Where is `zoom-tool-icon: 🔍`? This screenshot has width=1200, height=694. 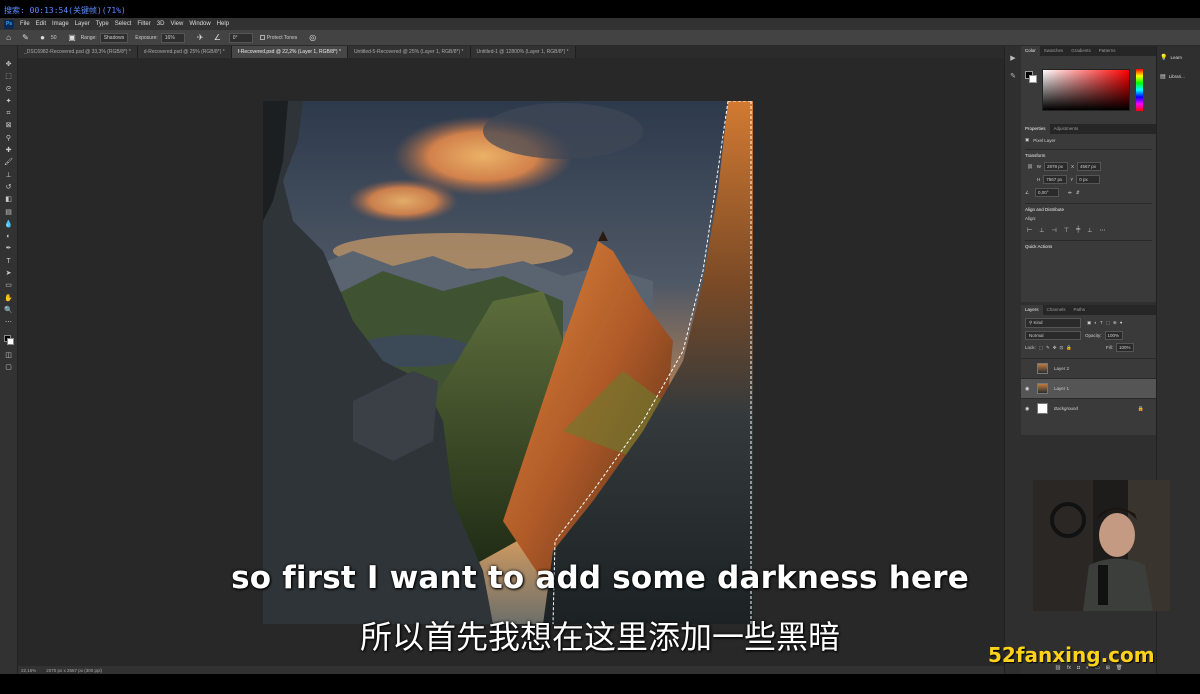
zoom-tool-icon: 🔍 is located at coordinates (9, 311).